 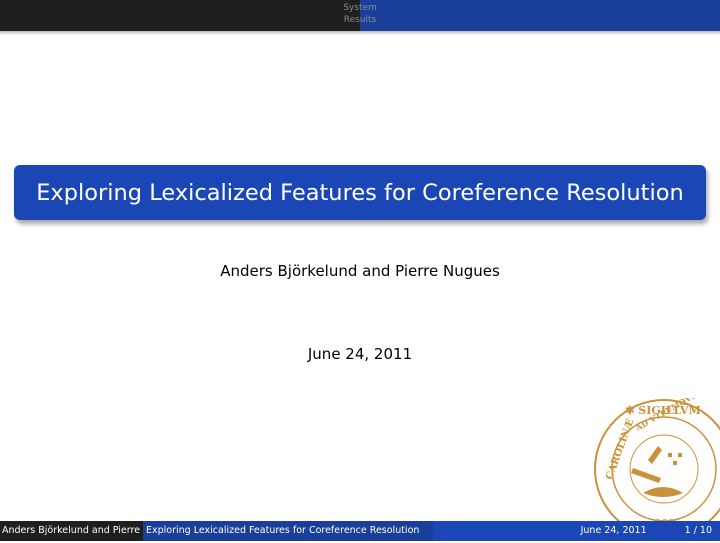 I want to click on university-seal-logo: ✱ SIGILLVM CAROLINÆ AD VTRVMQVE 1666, so click(x=657, y=468).